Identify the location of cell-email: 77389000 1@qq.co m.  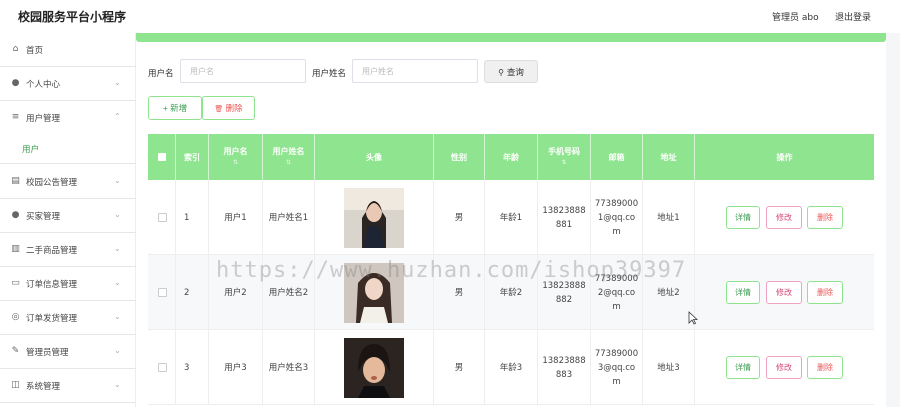
(617, 217).